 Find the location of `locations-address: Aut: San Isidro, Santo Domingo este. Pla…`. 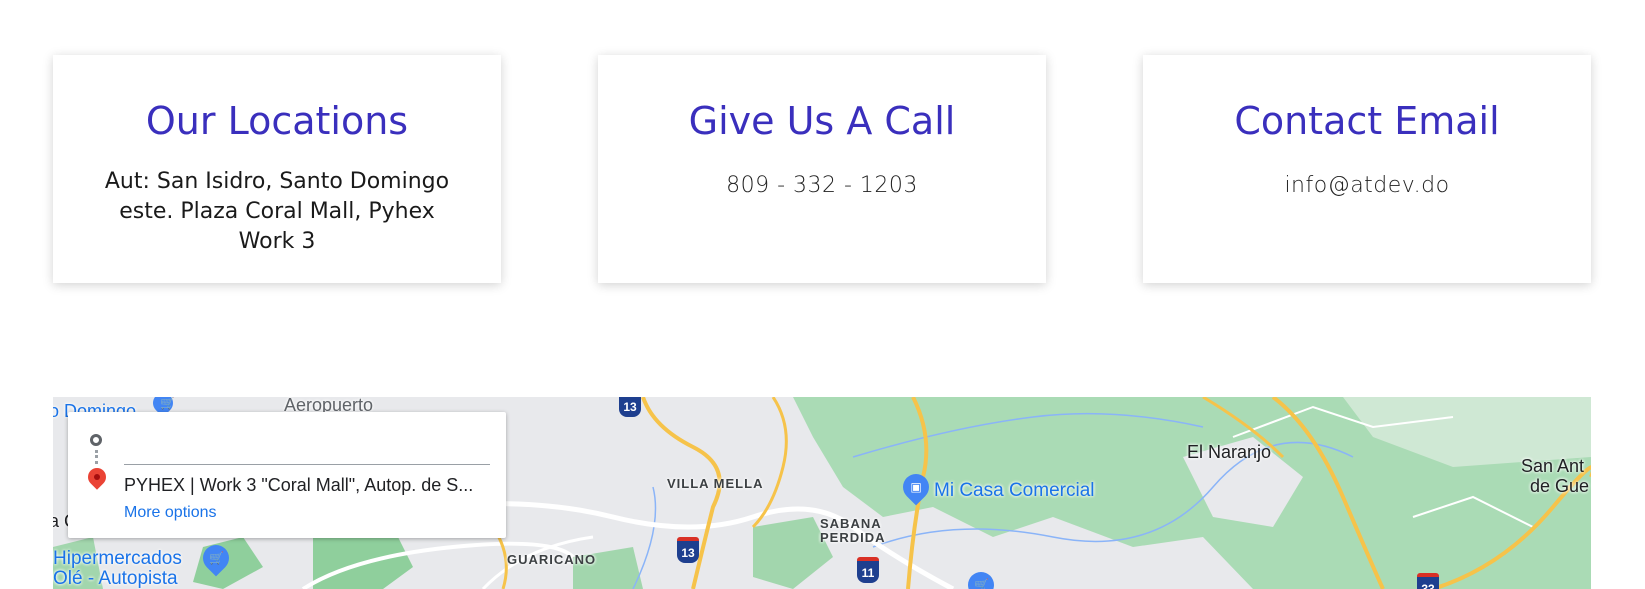

locations-address: Aut: San Isidro, Santo Domingo este. Pla… is located at coordinates (277, 211).